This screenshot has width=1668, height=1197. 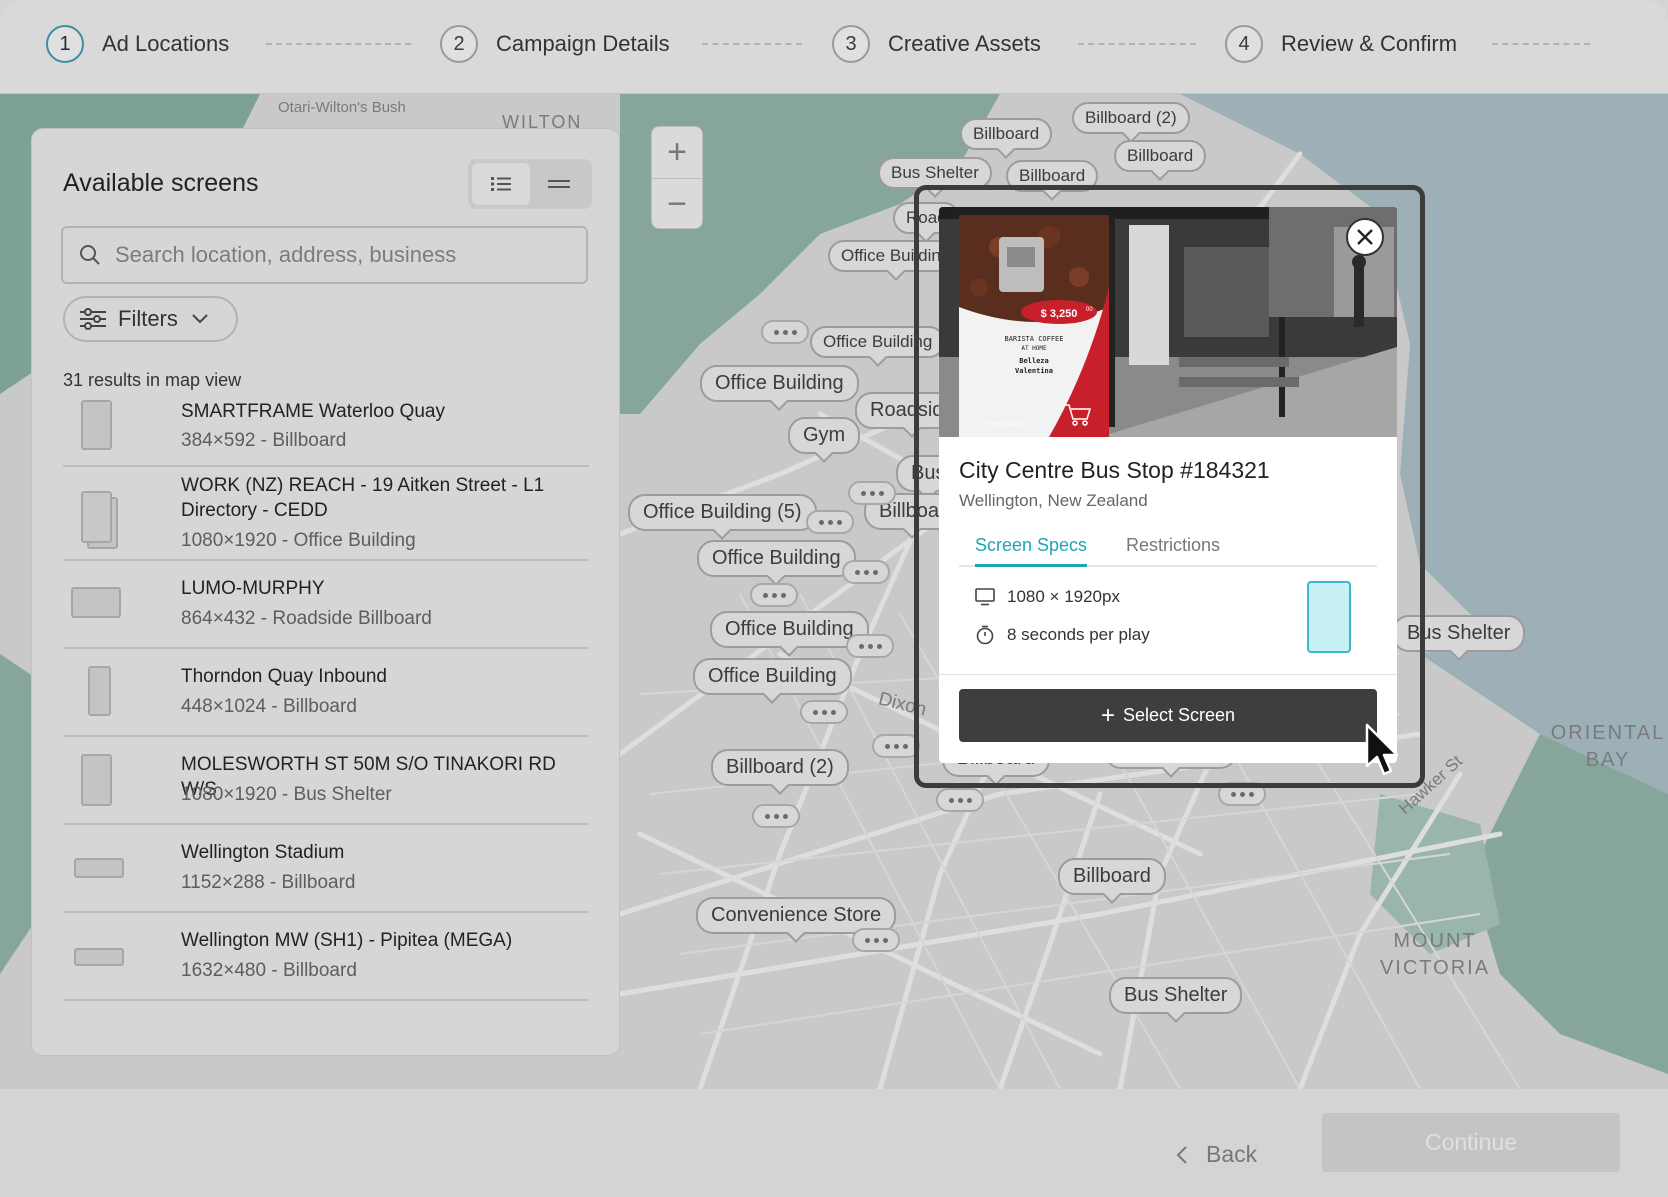 What do you see at coordinates (326, 605) in the screenshot?
I see `list-item: LUMO-MURPHY 864×432 - Roadside Billboard` at bounding box center [326, 605].